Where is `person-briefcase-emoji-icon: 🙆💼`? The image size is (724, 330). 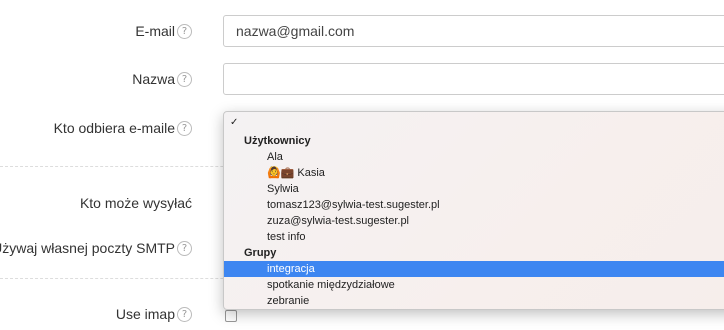
person-briefcase-emoji-icon: 🙆💼 is located at coordinates (281, 173).